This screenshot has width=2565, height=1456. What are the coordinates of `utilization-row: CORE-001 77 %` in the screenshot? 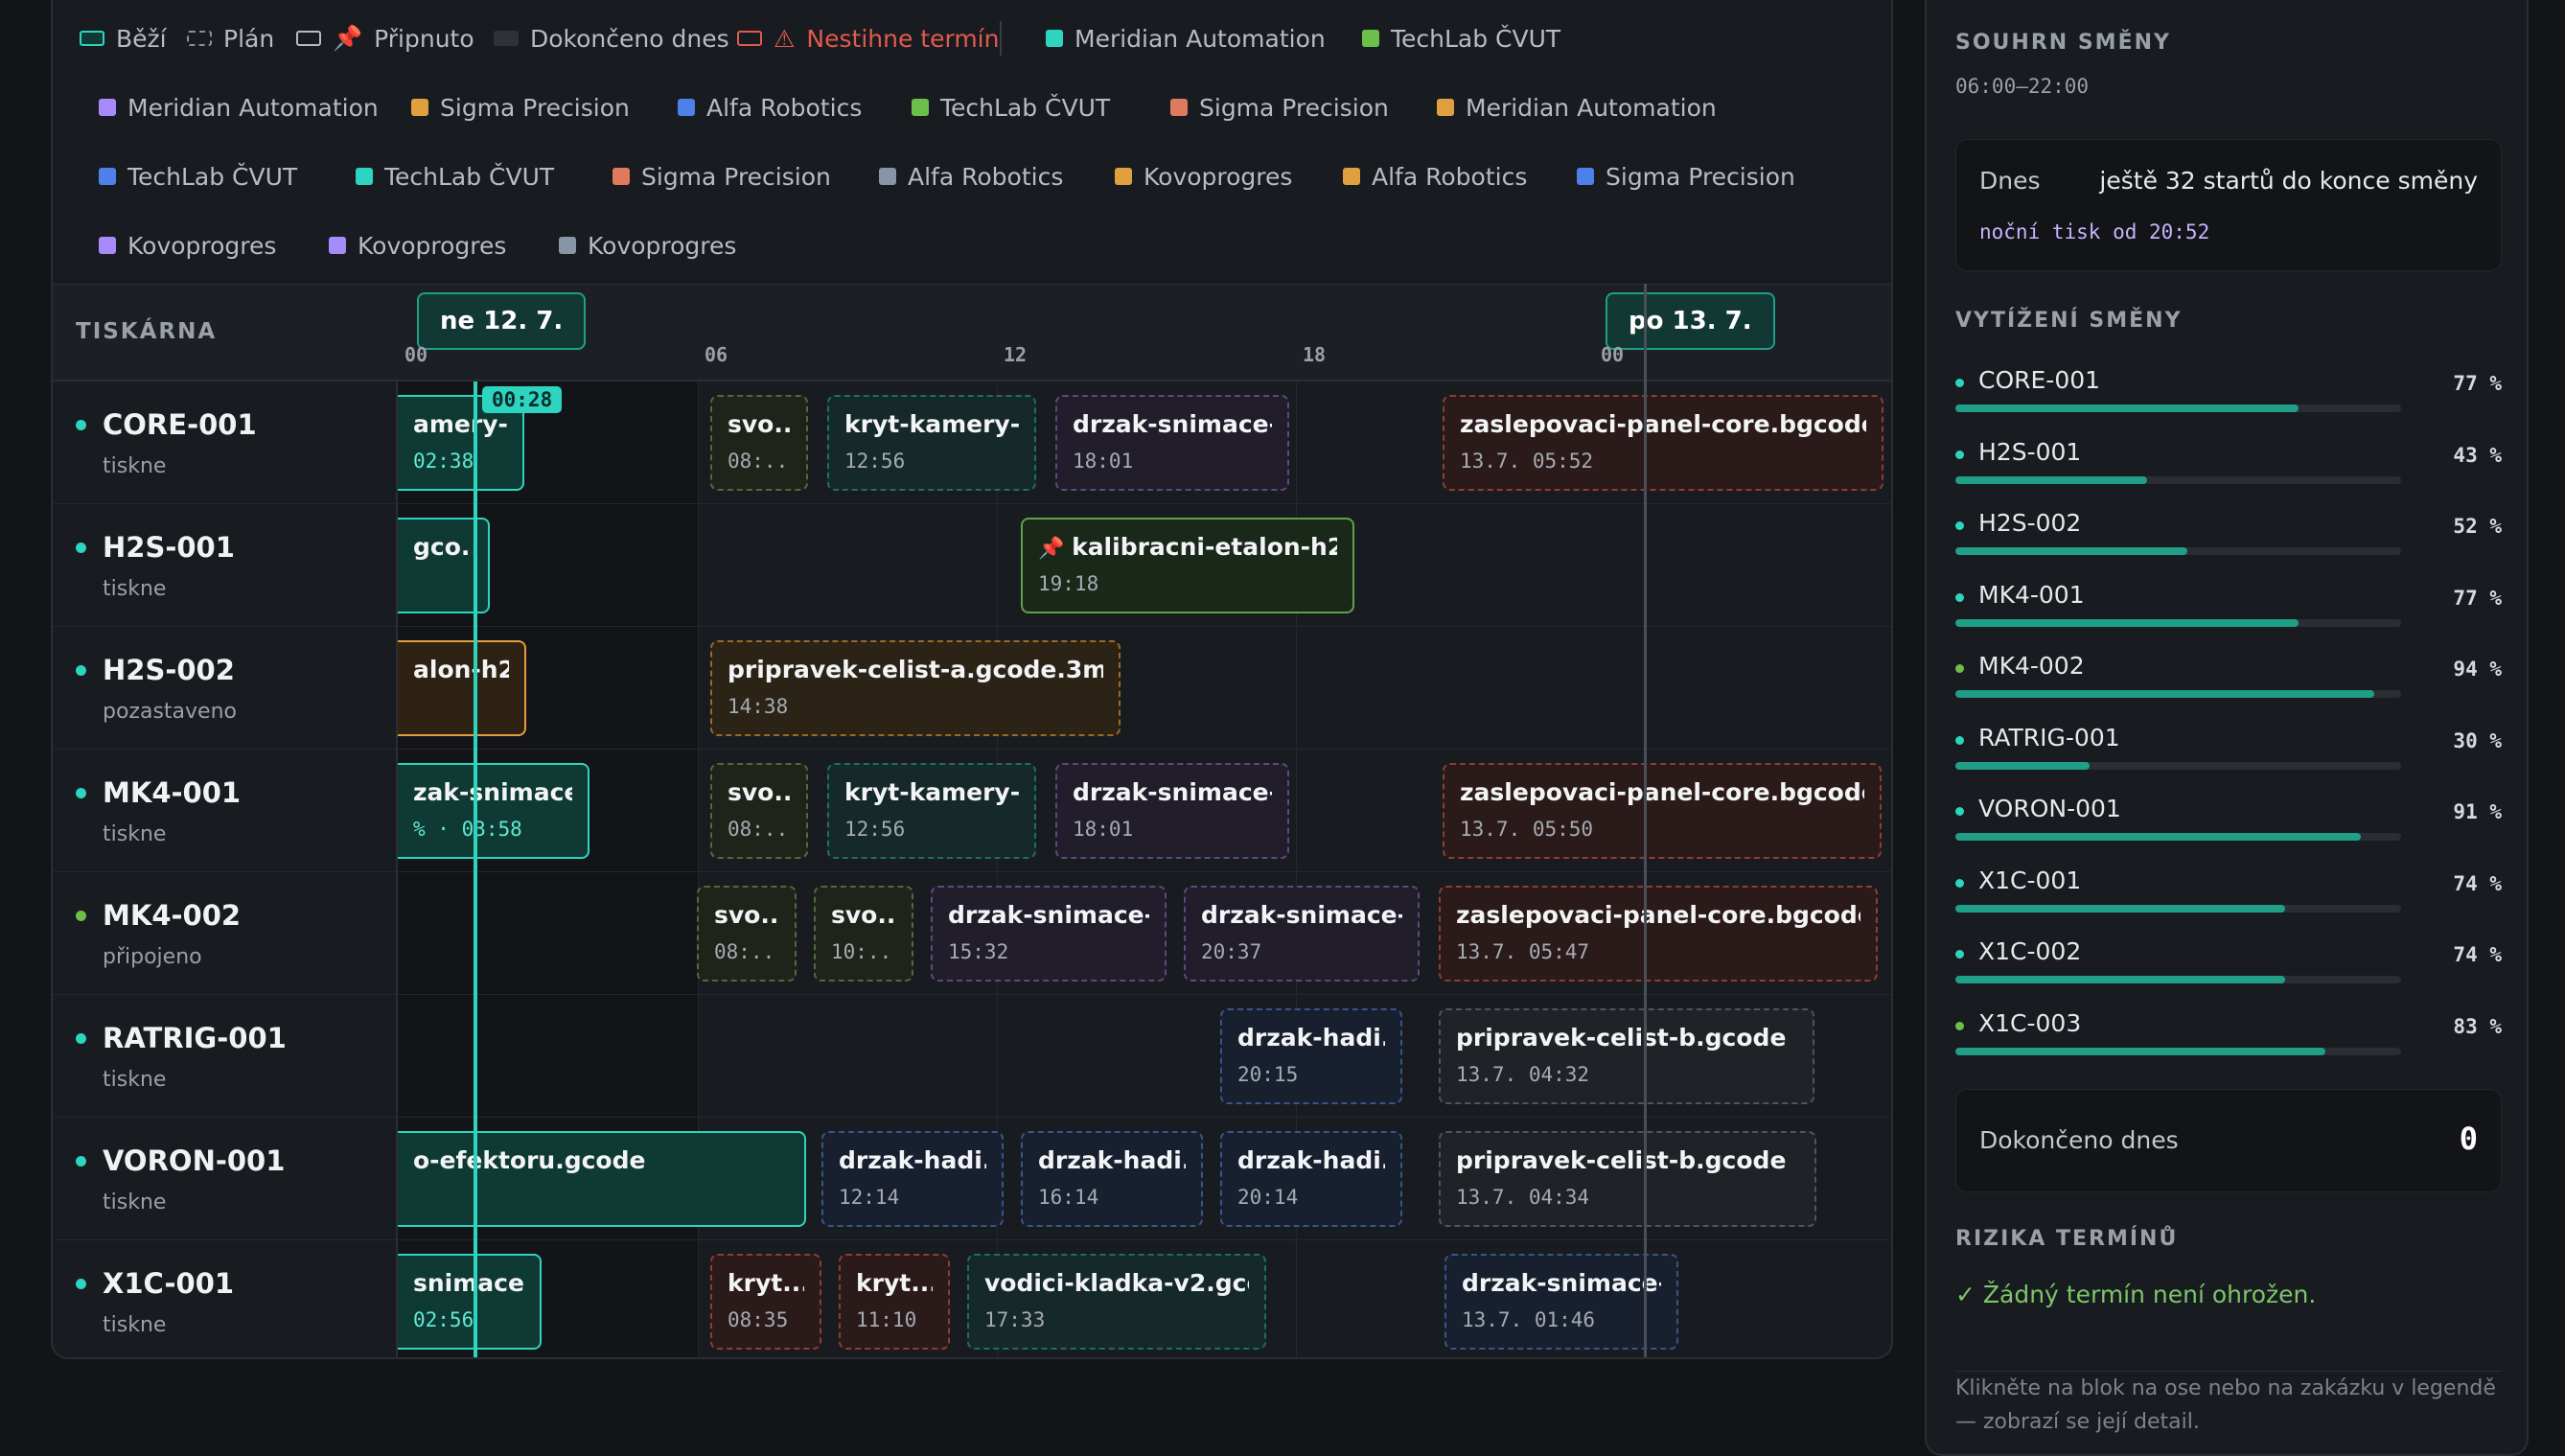 It's located at (2228, 395).